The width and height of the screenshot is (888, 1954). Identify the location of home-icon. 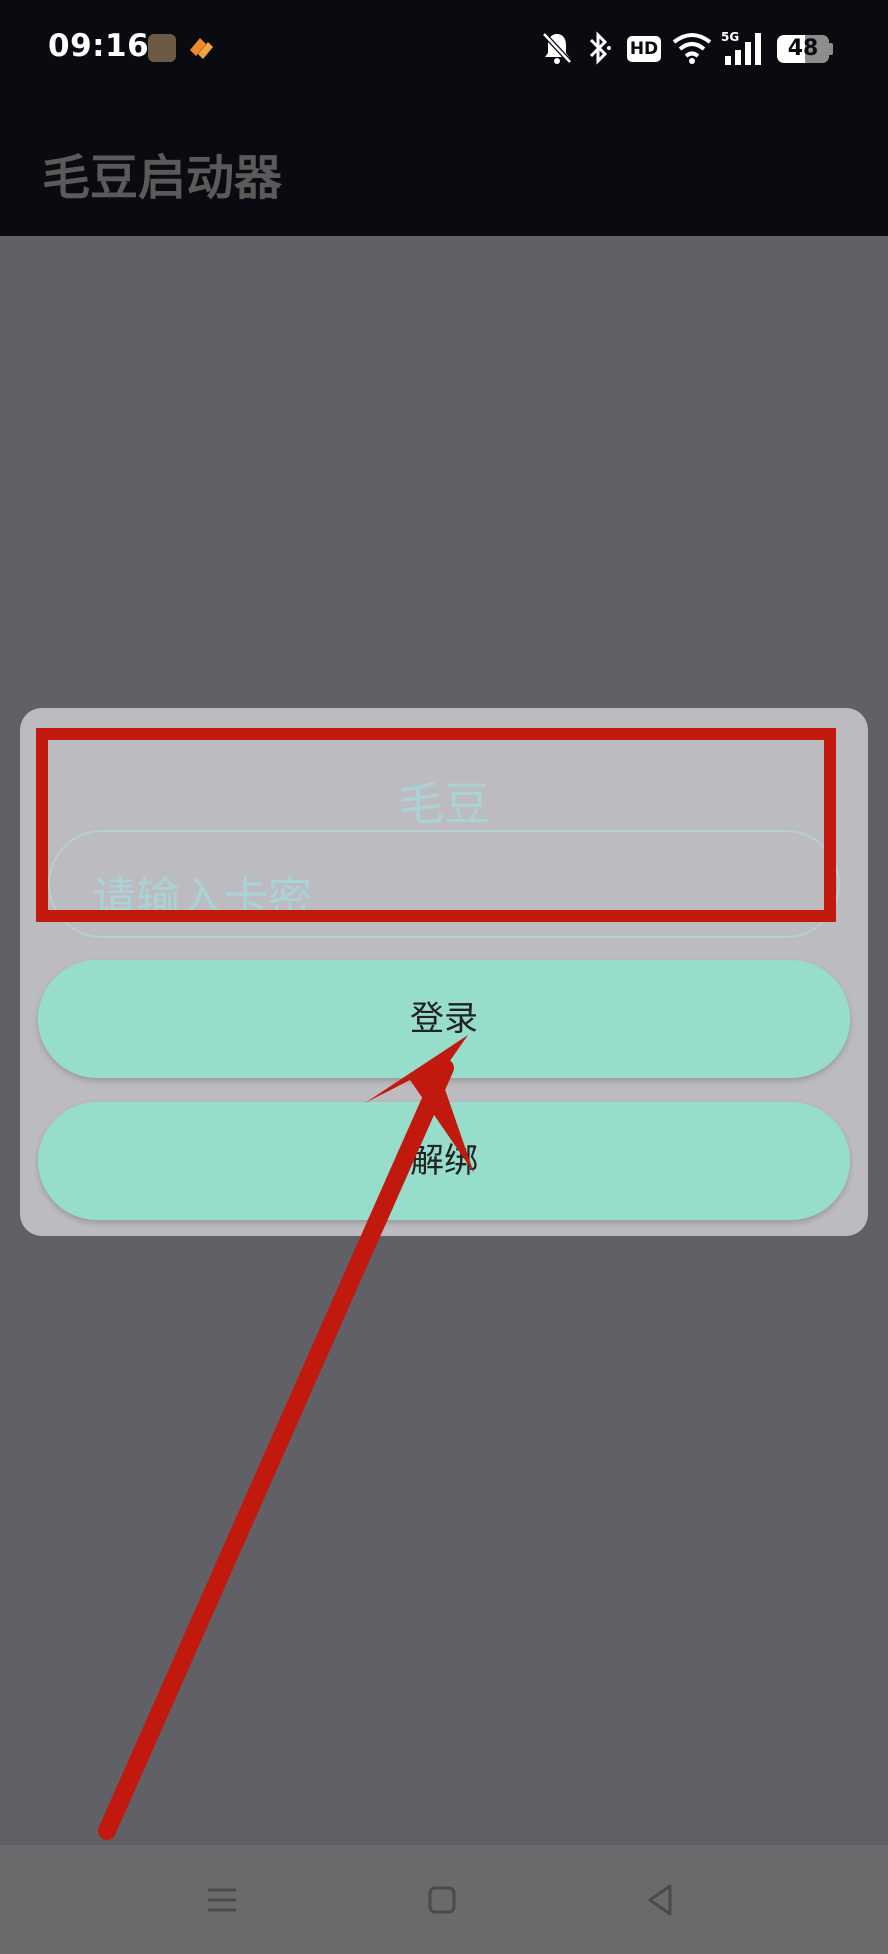
(442, 1900).